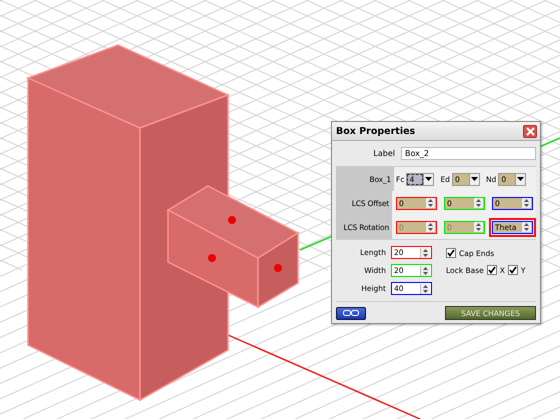 The width and height of the screenshot is (560, 419). What do you see at coordinates (468, 153) in the screenshot?
I see `label-input: Box_2` at bounding box center [468, 153].